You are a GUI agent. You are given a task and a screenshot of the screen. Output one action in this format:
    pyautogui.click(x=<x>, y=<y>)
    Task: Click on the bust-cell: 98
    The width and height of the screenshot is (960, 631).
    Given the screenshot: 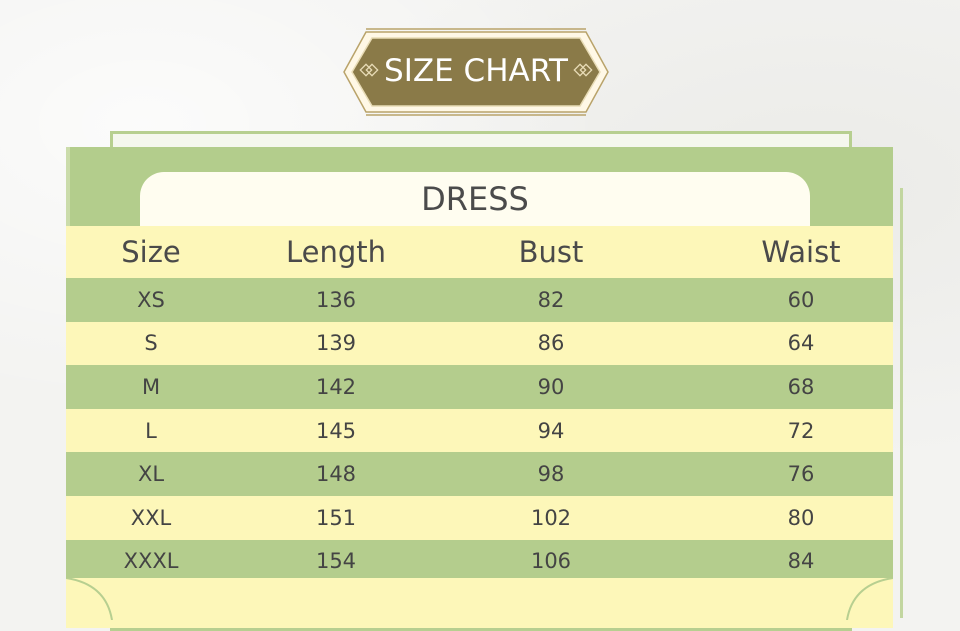 What is the action you would take?
    pyautogui.click(x=551, y=474)
    